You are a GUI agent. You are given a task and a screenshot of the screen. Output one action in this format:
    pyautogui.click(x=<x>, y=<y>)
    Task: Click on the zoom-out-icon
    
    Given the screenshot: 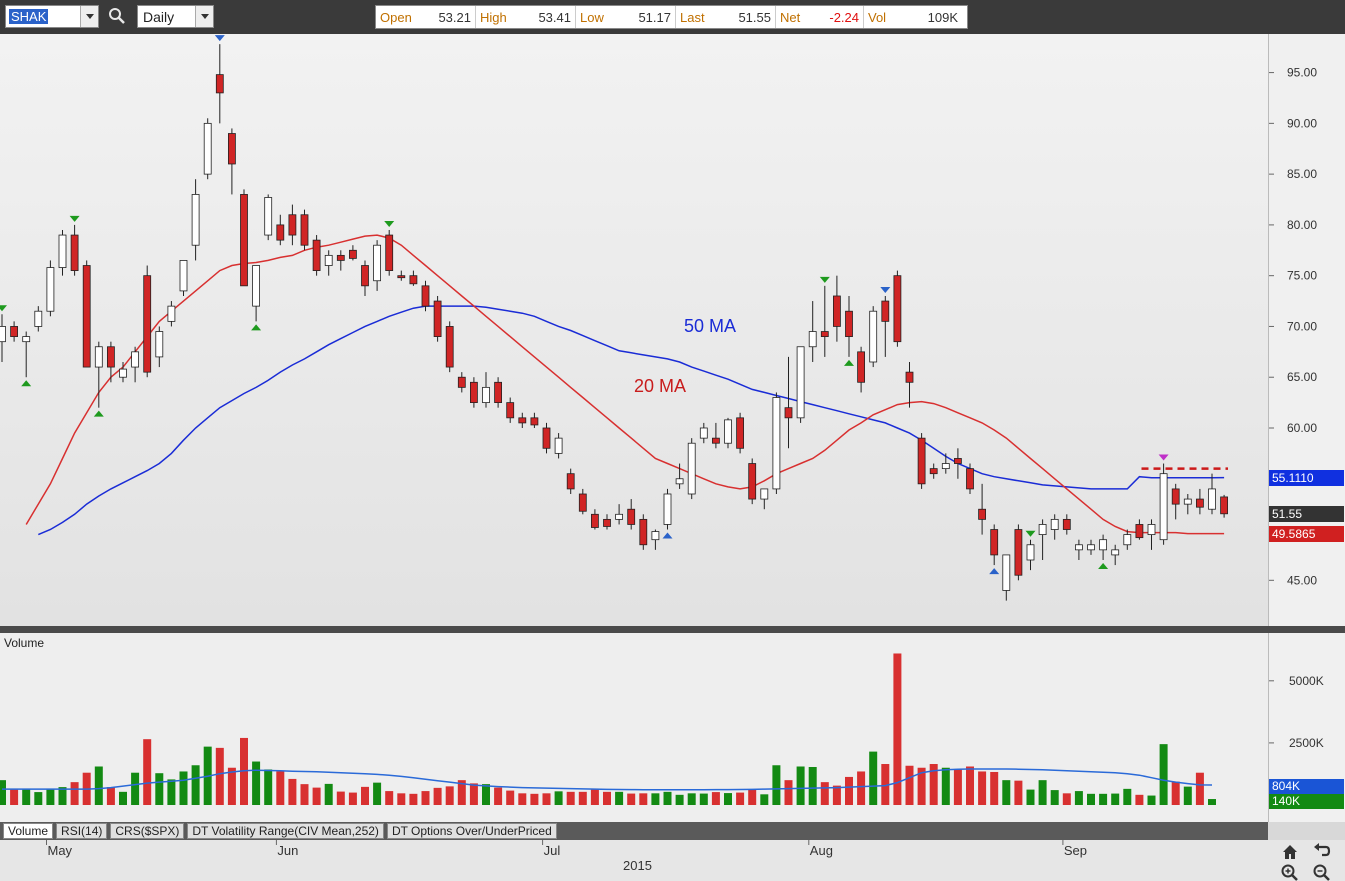 What is the action you would take?
    pyautogui.click(x=1322, y=872)
    